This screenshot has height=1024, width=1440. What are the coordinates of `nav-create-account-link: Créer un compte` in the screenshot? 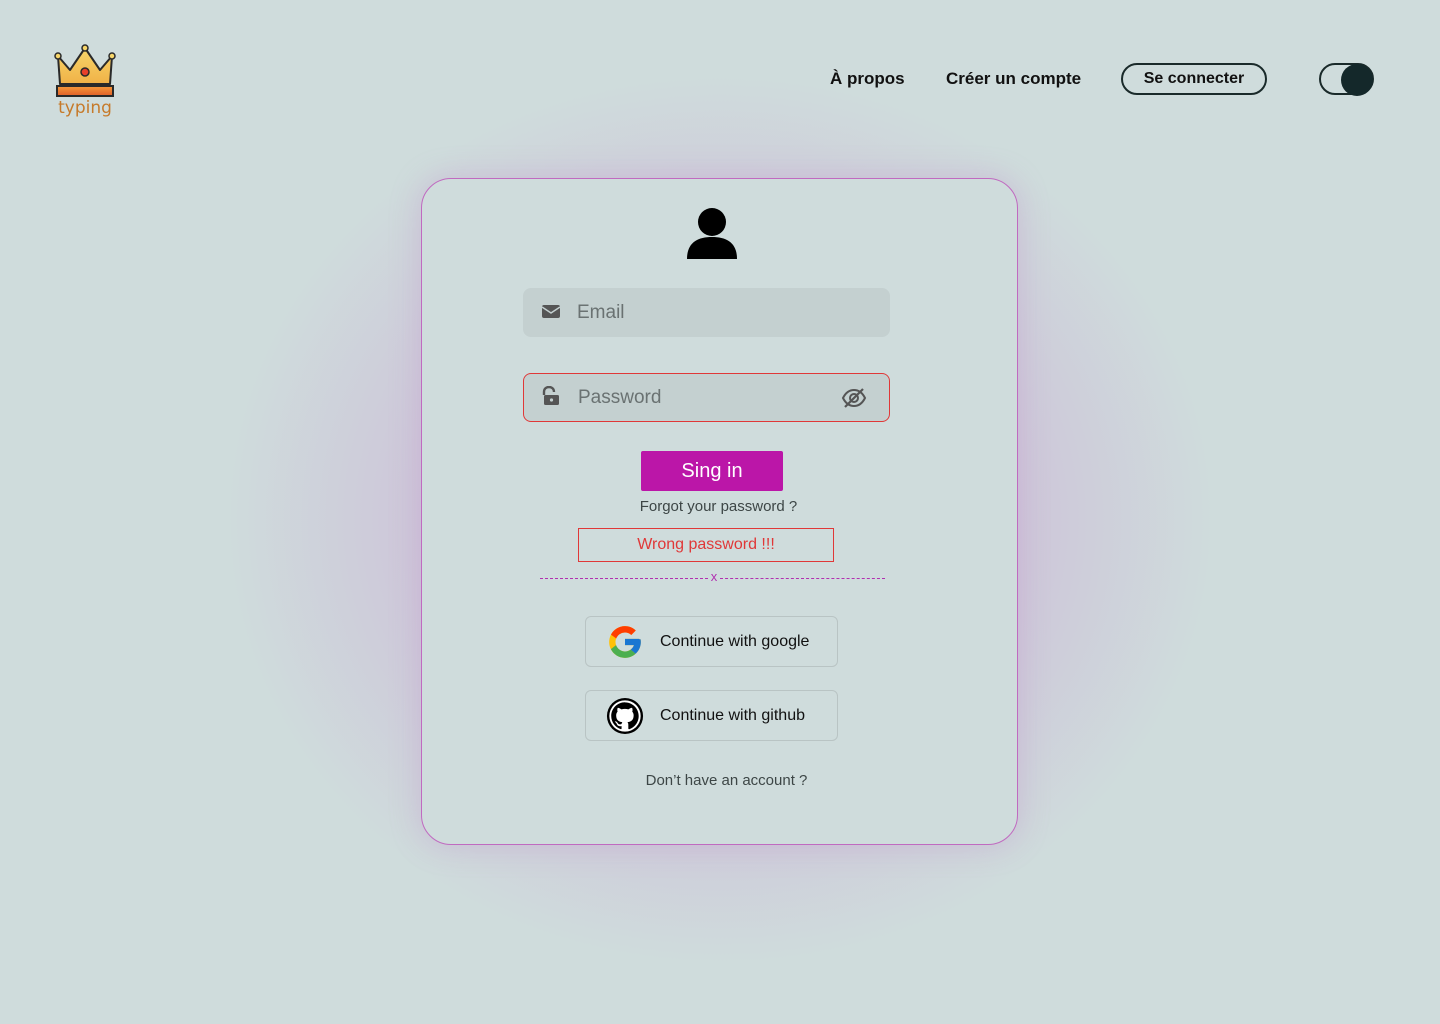 It's located at (1013, 79).